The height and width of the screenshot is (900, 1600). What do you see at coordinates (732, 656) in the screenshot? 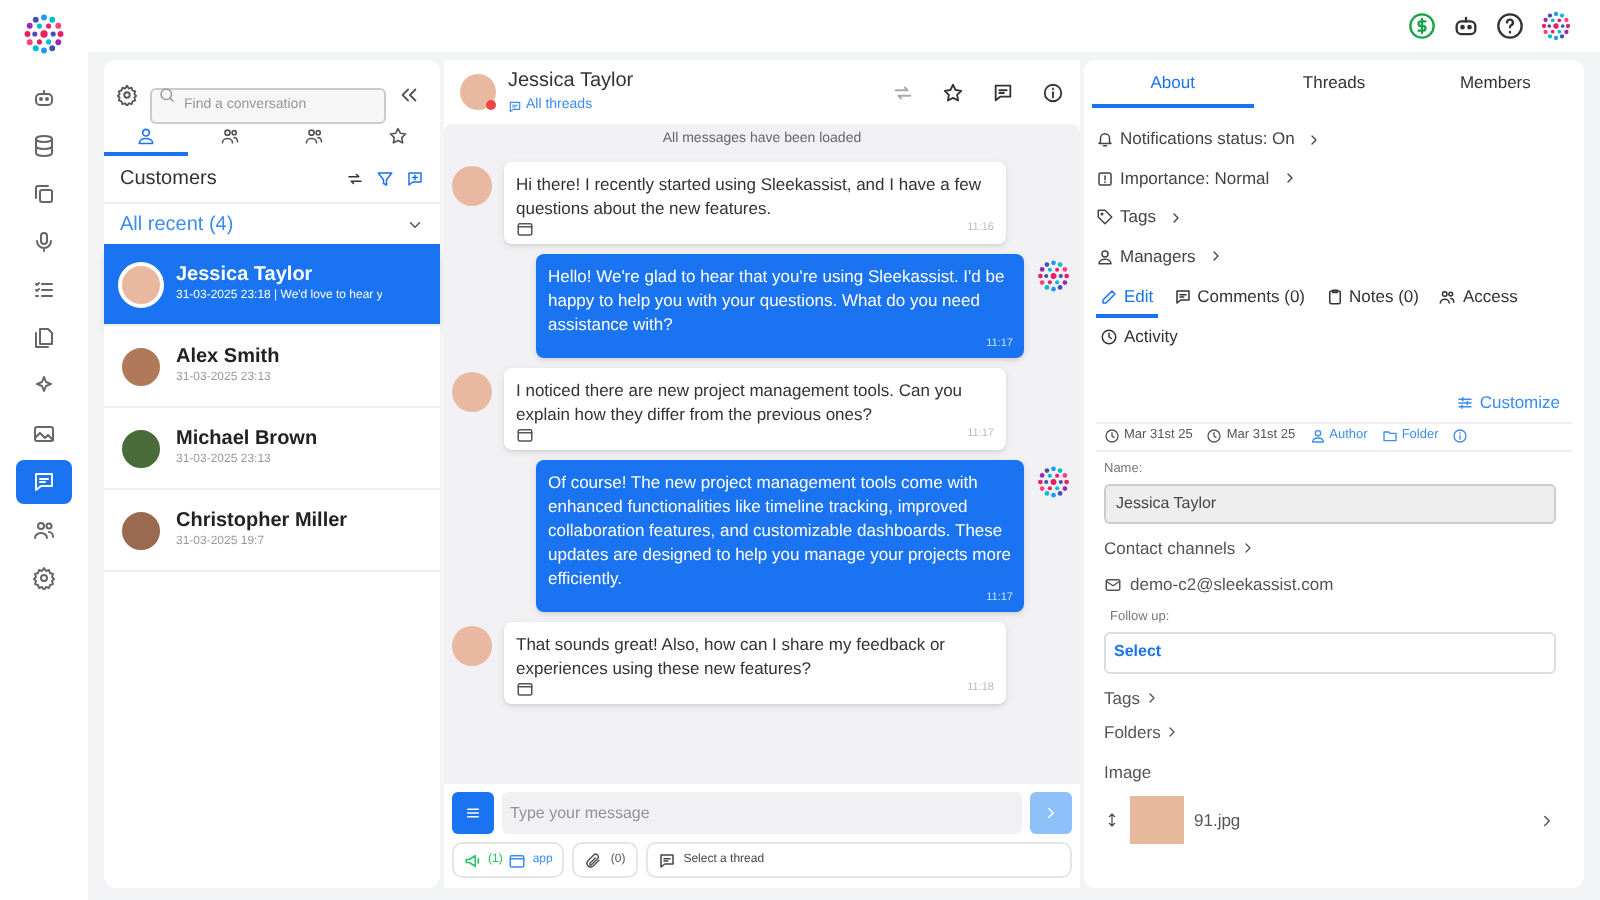
I see `message-text: That sounds great! Also, how can I share my feedback or experiences using these new features?` at bounding box center [732, 656].